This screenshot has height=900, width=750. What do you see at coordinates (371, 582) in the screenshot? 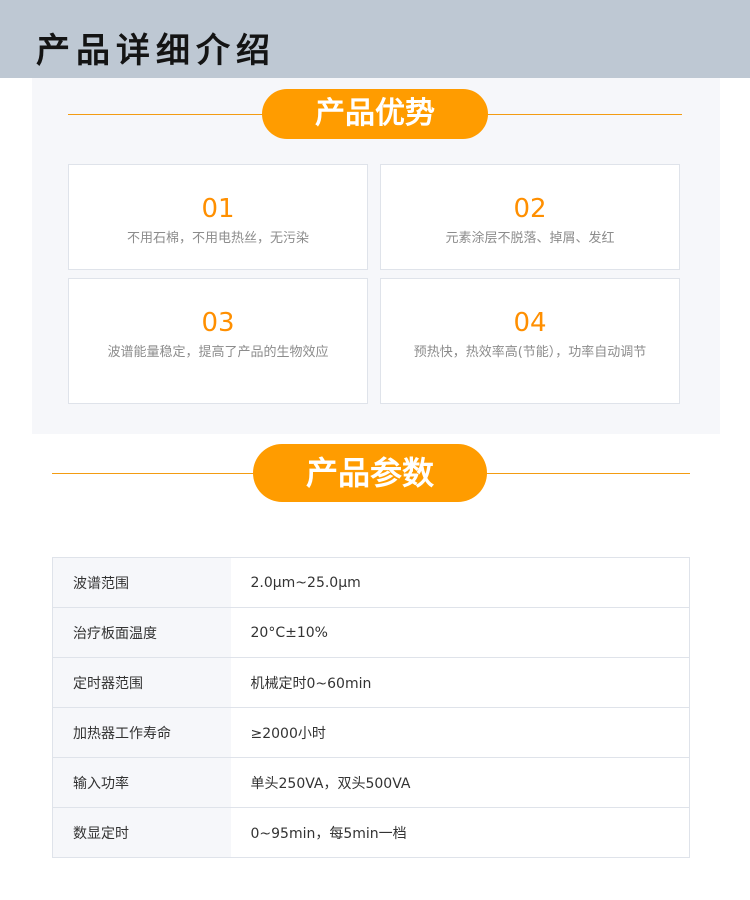
I see `table-row: 波谱范围 2.0μm~25.0μm` at bounding box center [371, 582].